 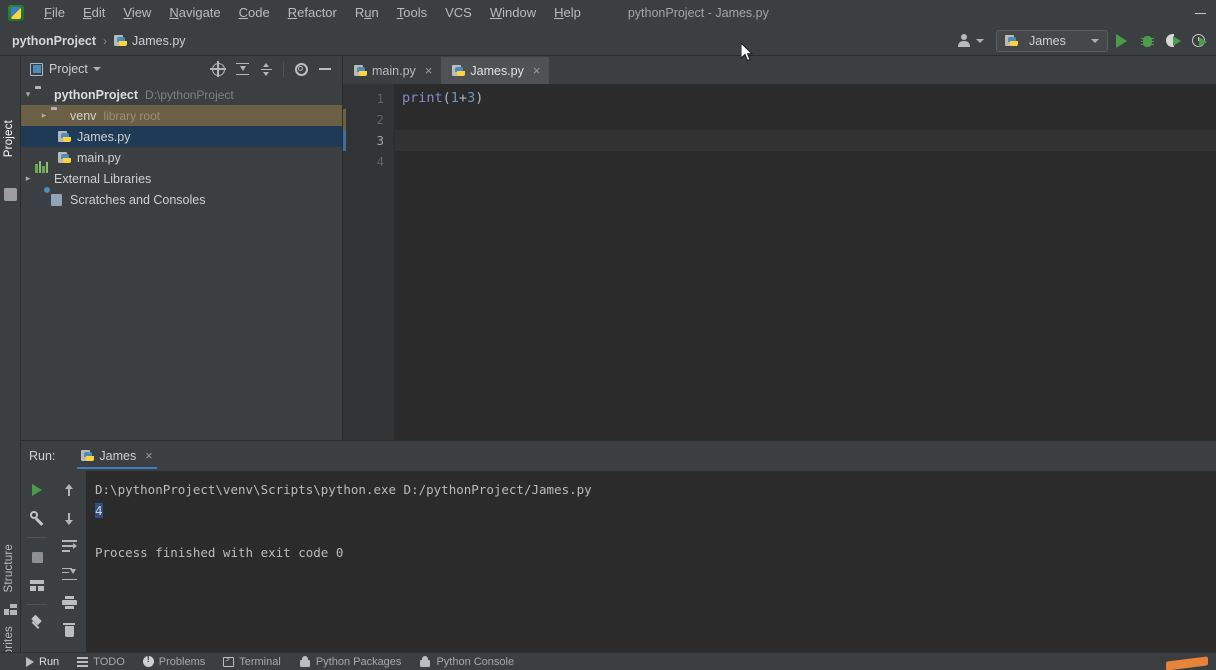 I want to click on code-token-lparen: (, so click(x=446, y=98).